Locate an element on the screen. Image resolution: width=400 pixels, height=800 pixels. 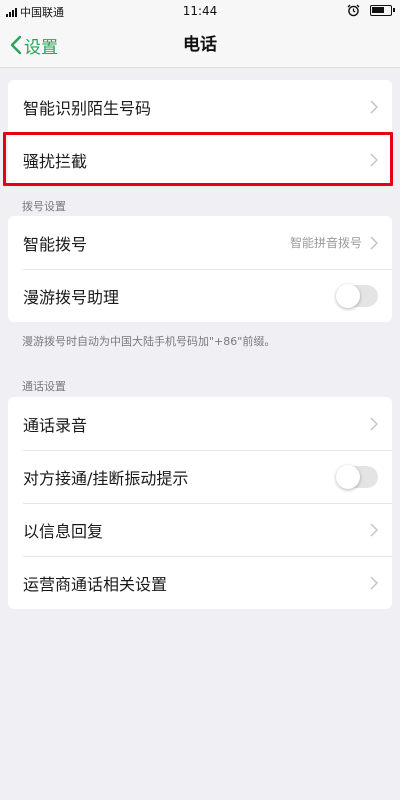
status-right is located at coordinates (371, 10).